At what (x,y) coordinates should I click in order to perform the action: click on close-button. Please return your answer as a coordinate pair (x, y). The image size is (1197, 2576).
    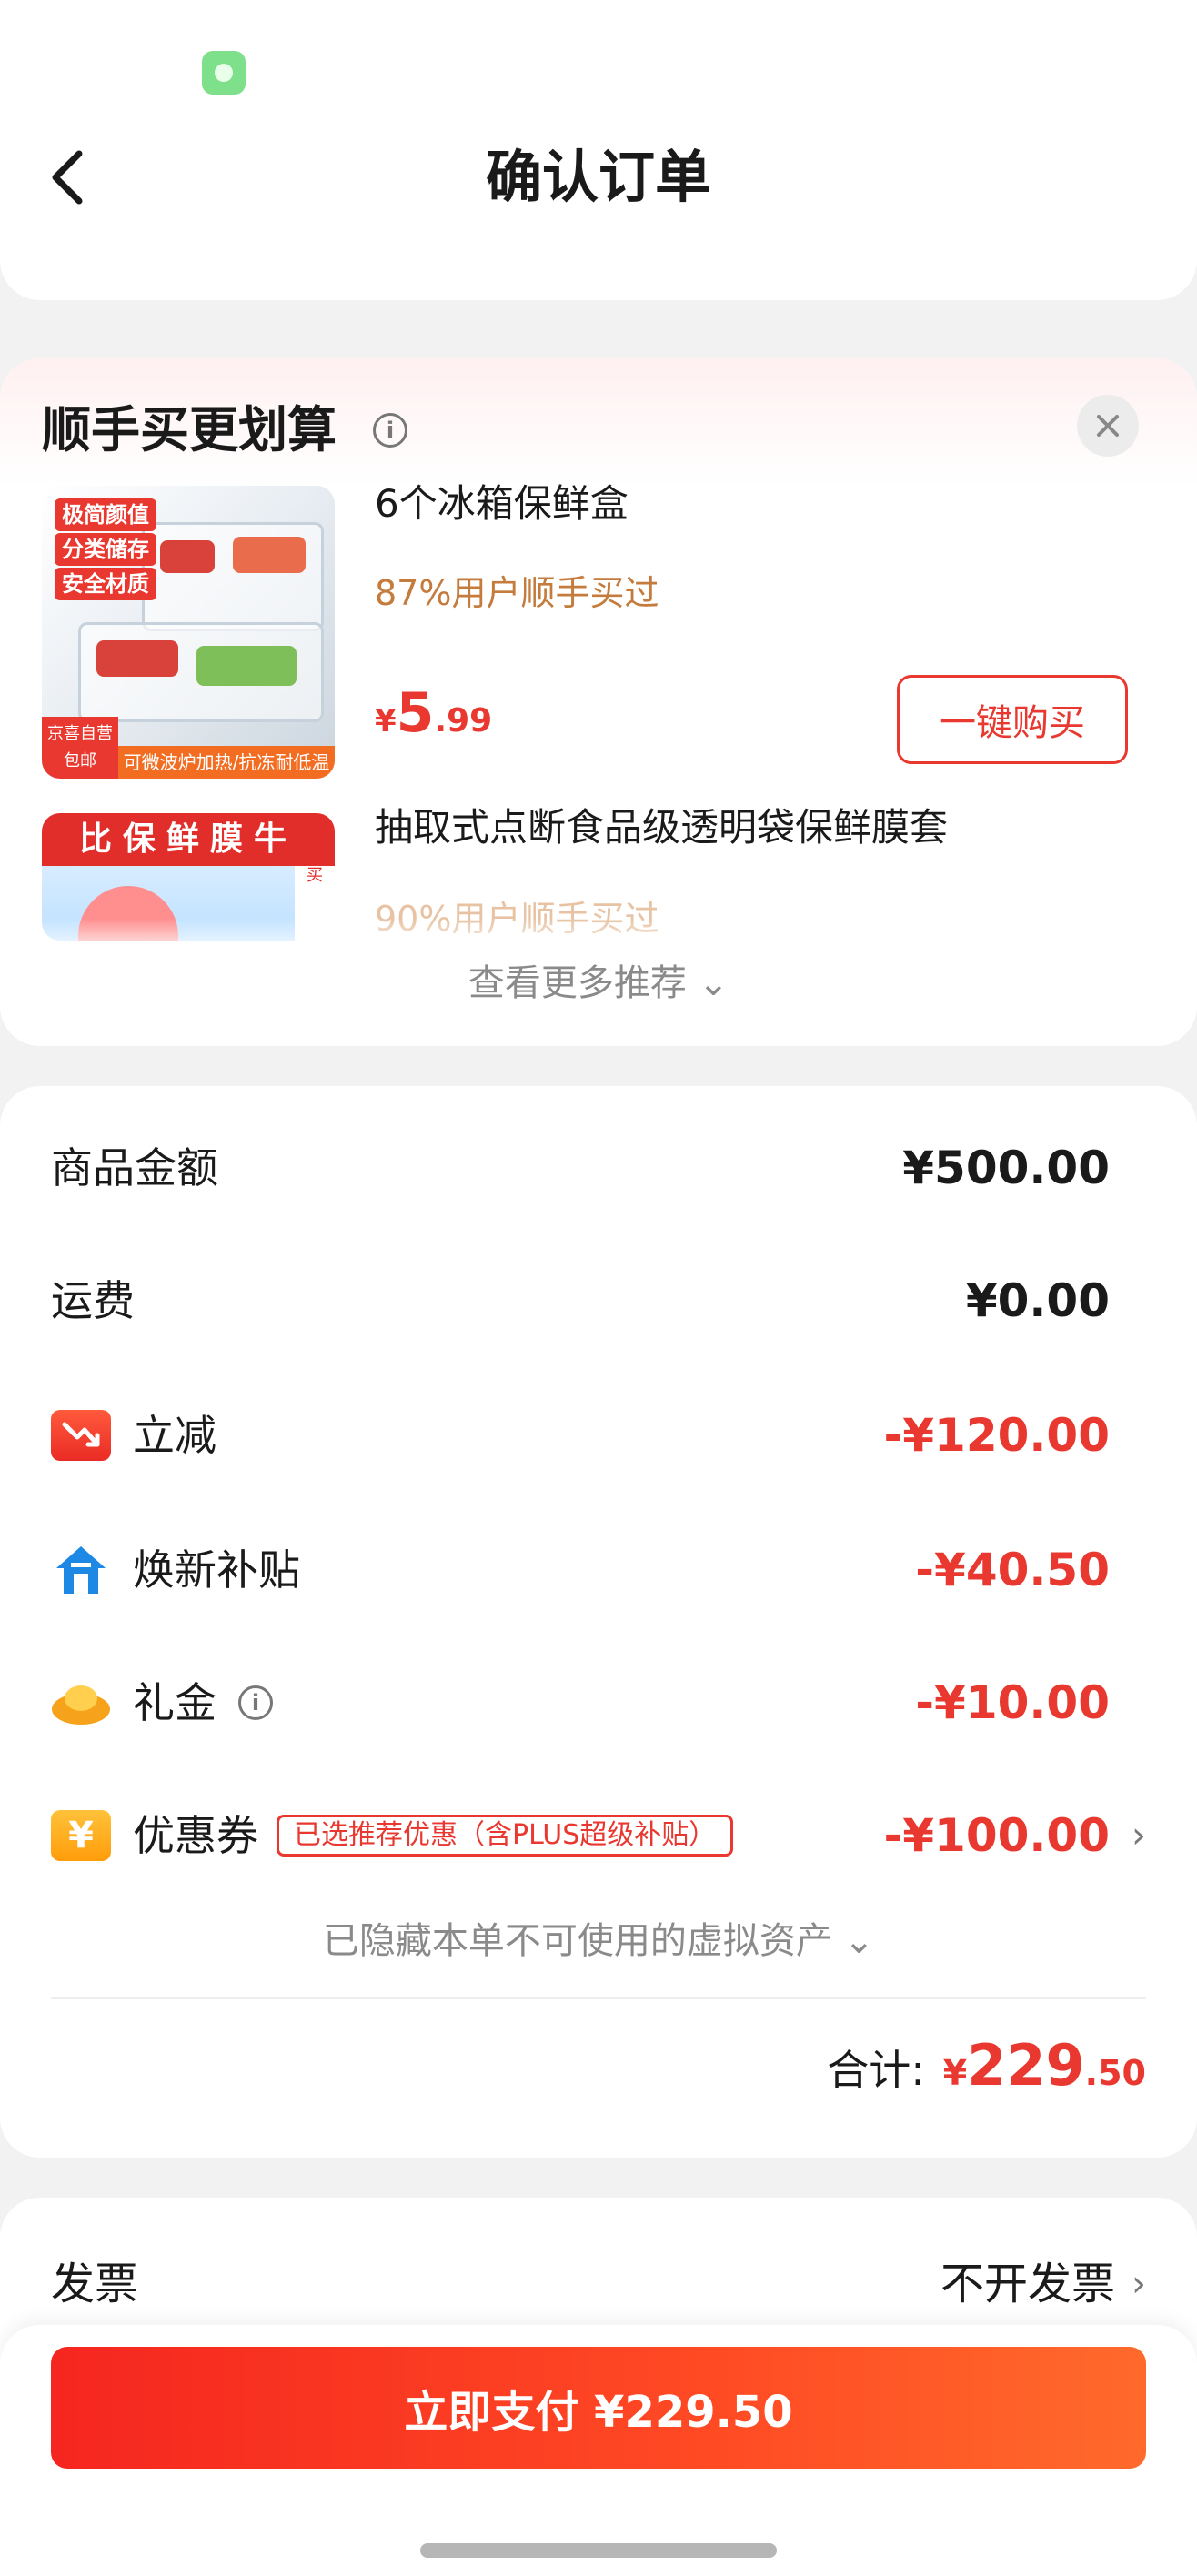
    Looking at the image, I should click on (1108, 426).